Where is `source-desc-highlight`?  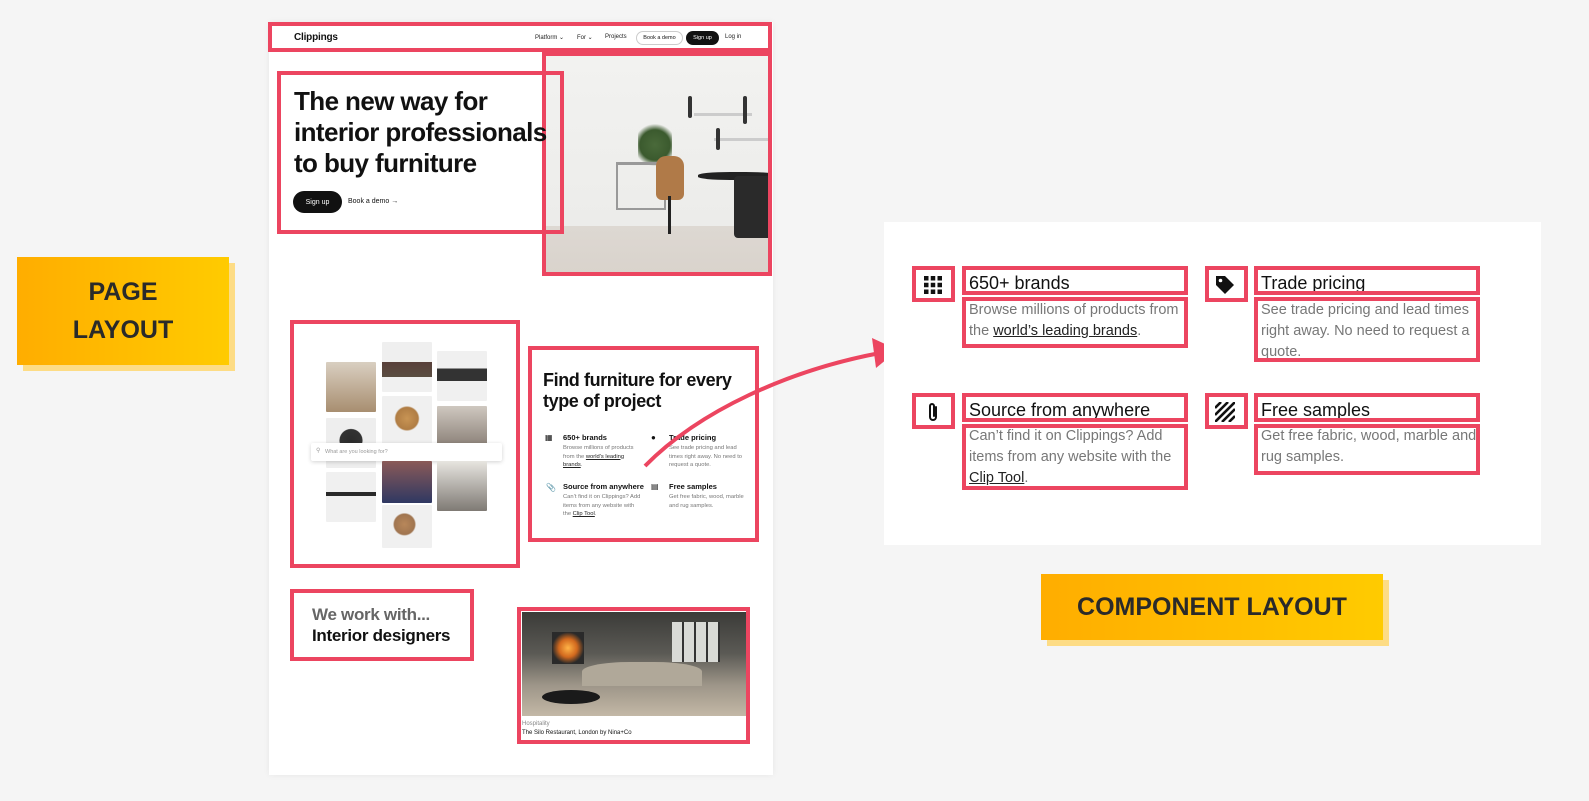
source-desc-highlight is located at coordinates (1075, 457).